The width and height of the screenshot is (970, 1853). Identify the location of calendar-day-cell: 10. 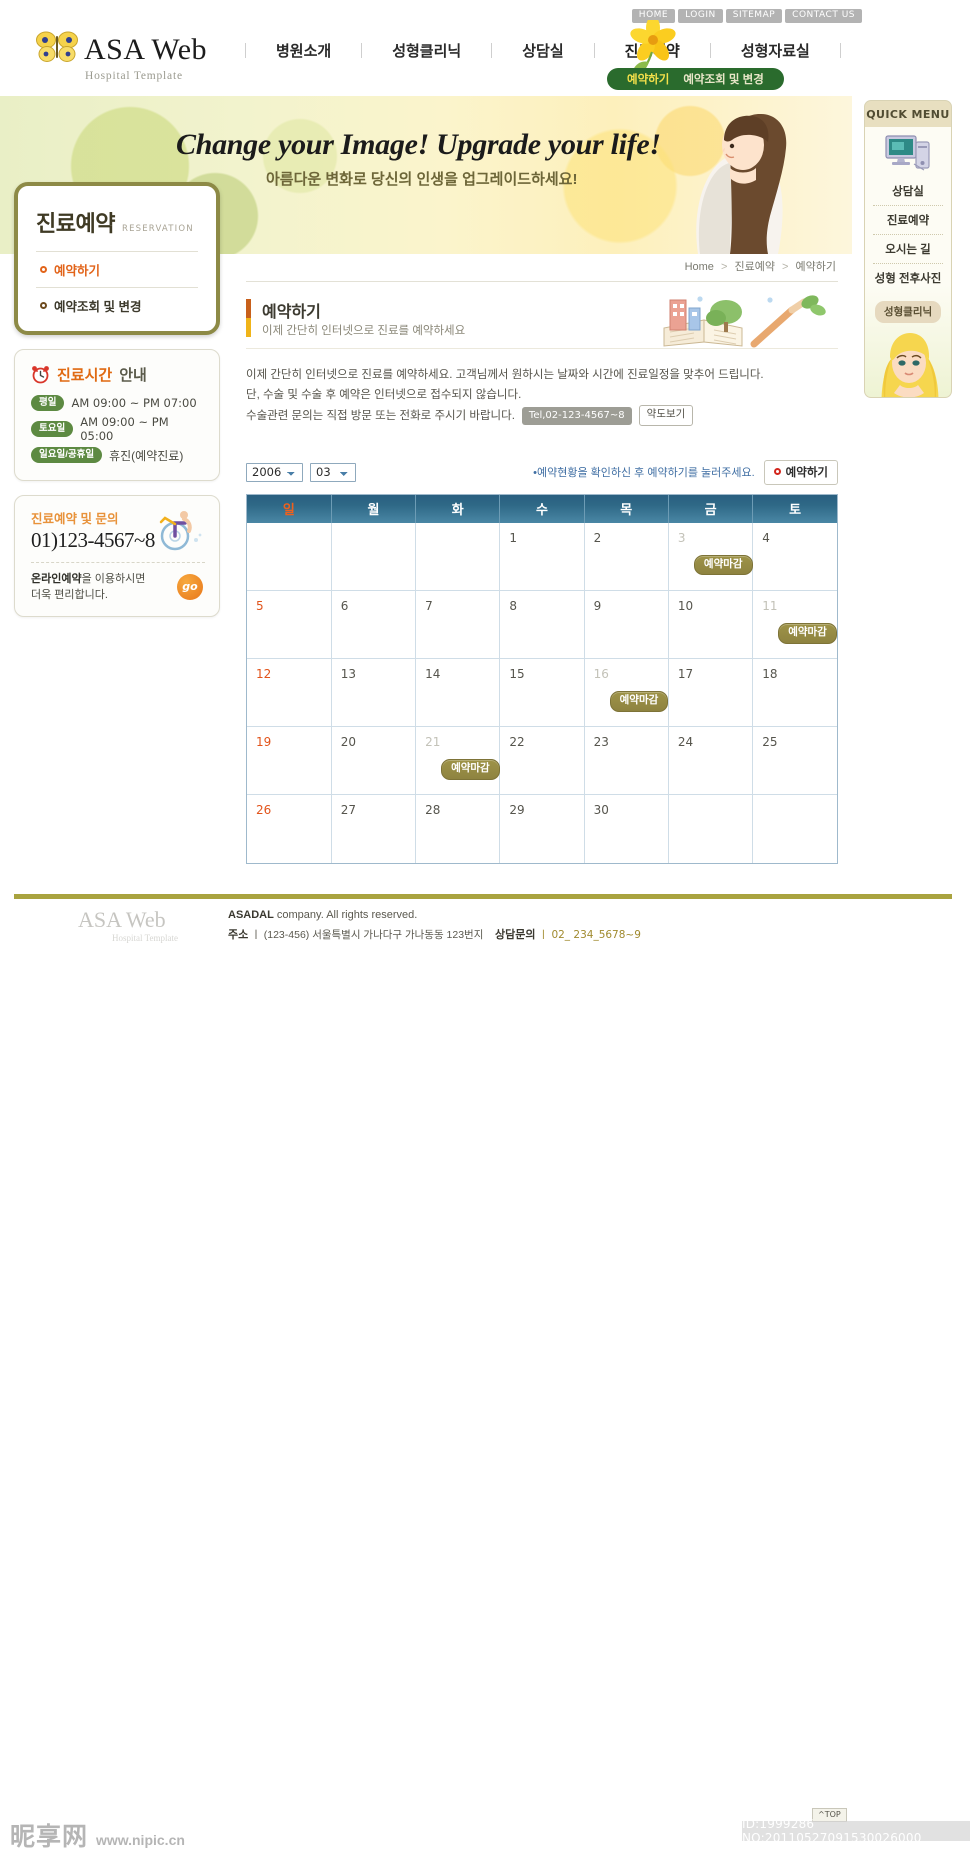
(710, 624).